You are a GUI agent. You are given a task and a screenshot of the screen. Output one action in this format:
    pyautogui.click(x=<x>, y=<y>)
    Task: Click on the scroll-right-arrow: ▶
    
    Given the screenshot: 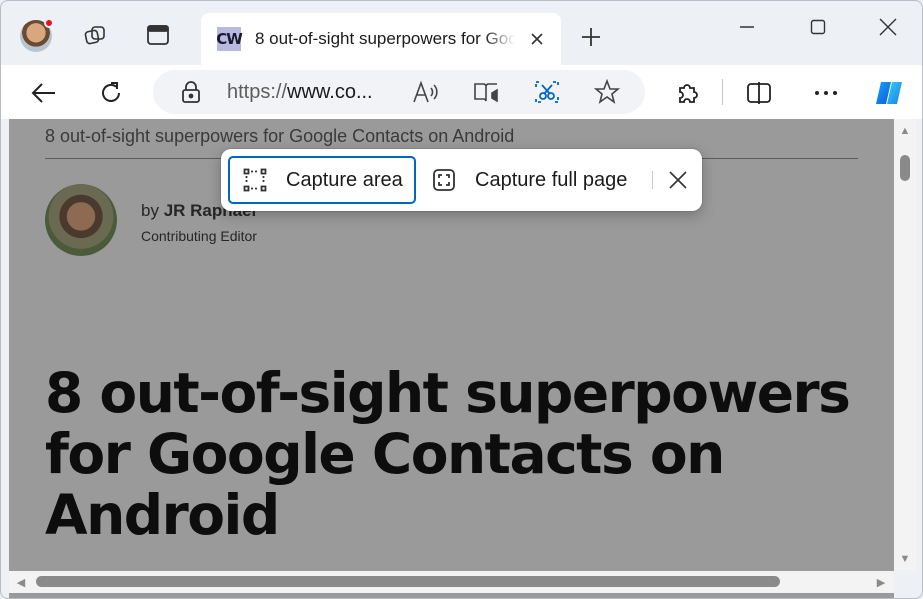 What is the action you would take?
    pyautogui.click(x=881, y=582)
    